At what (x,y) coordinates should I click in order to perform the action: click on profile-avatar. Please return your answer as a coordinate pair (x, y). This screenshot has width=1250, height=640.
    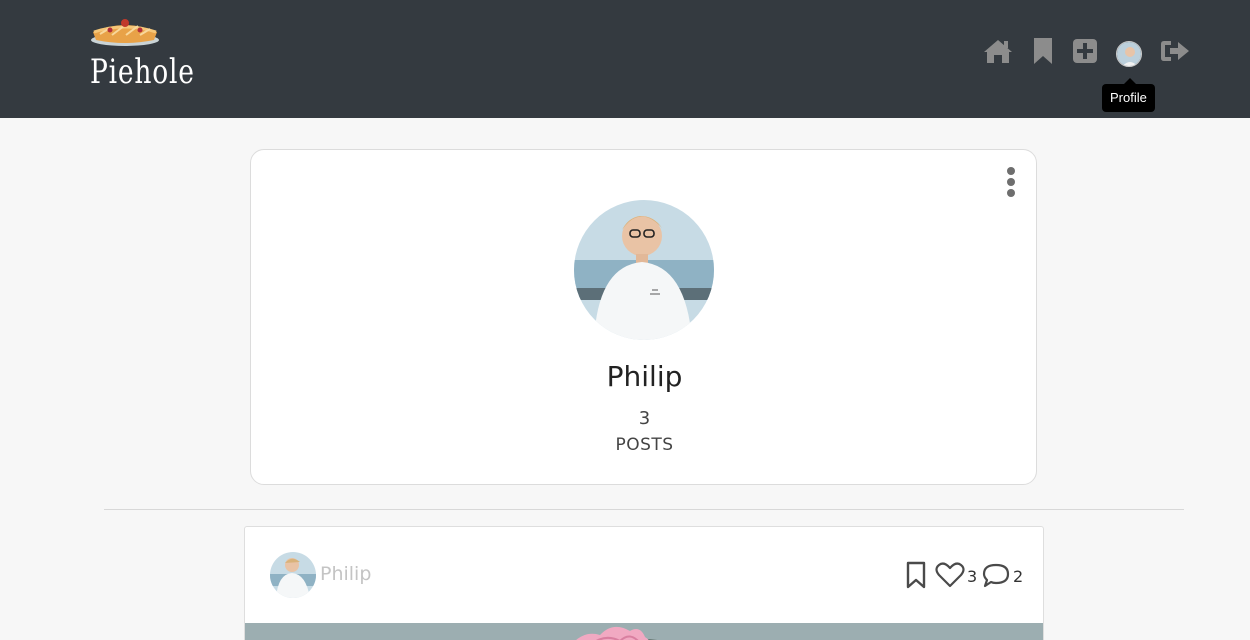
    Looking at the image, I should click on (644, 270).